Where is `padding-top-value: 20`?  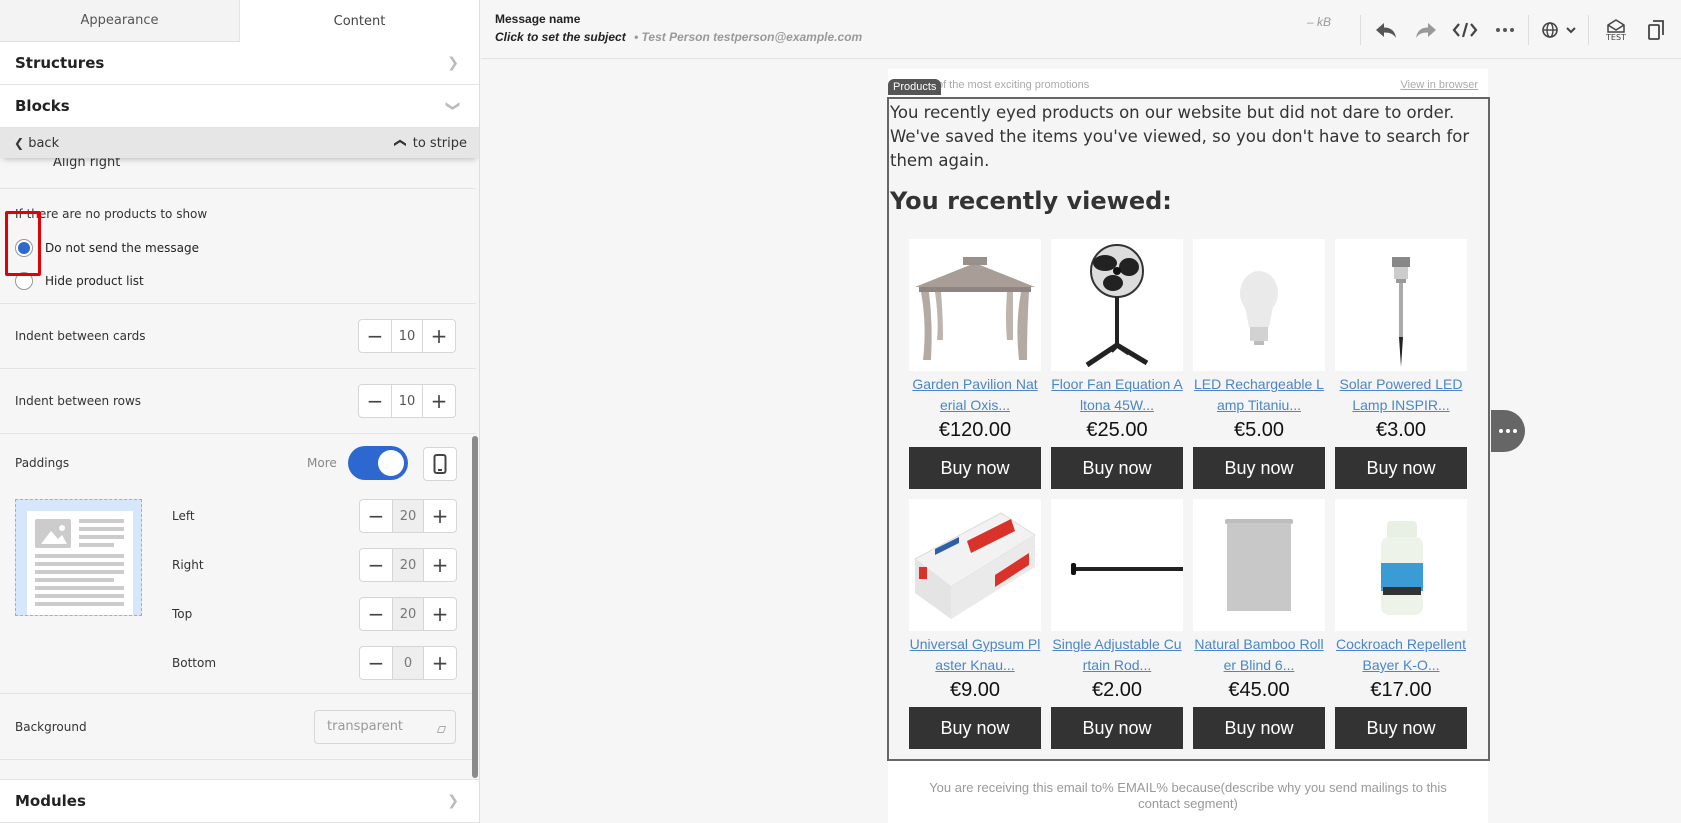
padding-top-value: 20 is located at coordinates (408, 614).